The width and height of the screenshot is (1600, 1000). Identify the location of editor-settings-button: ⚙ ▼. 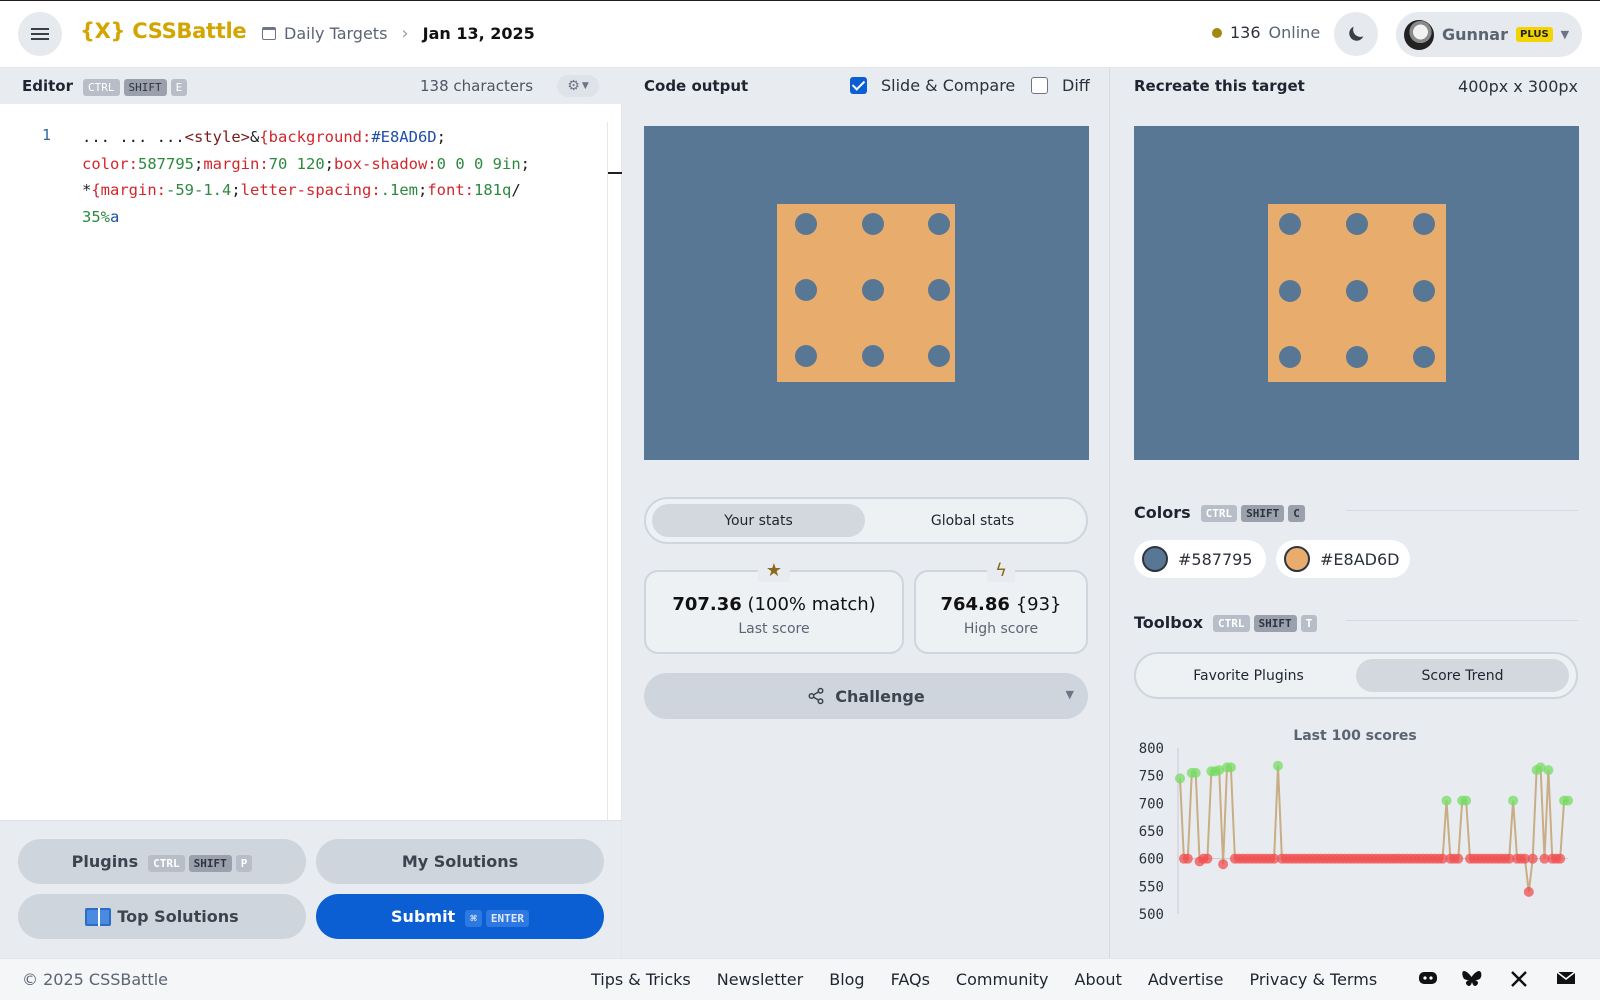
(578, 86).